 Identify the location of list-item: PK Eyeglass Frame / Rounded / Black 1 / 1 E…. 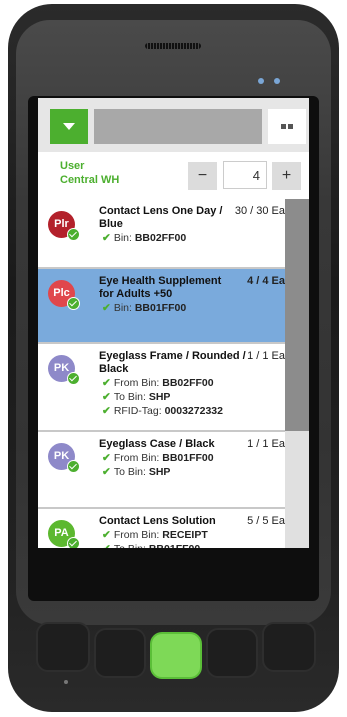
(161, 388).